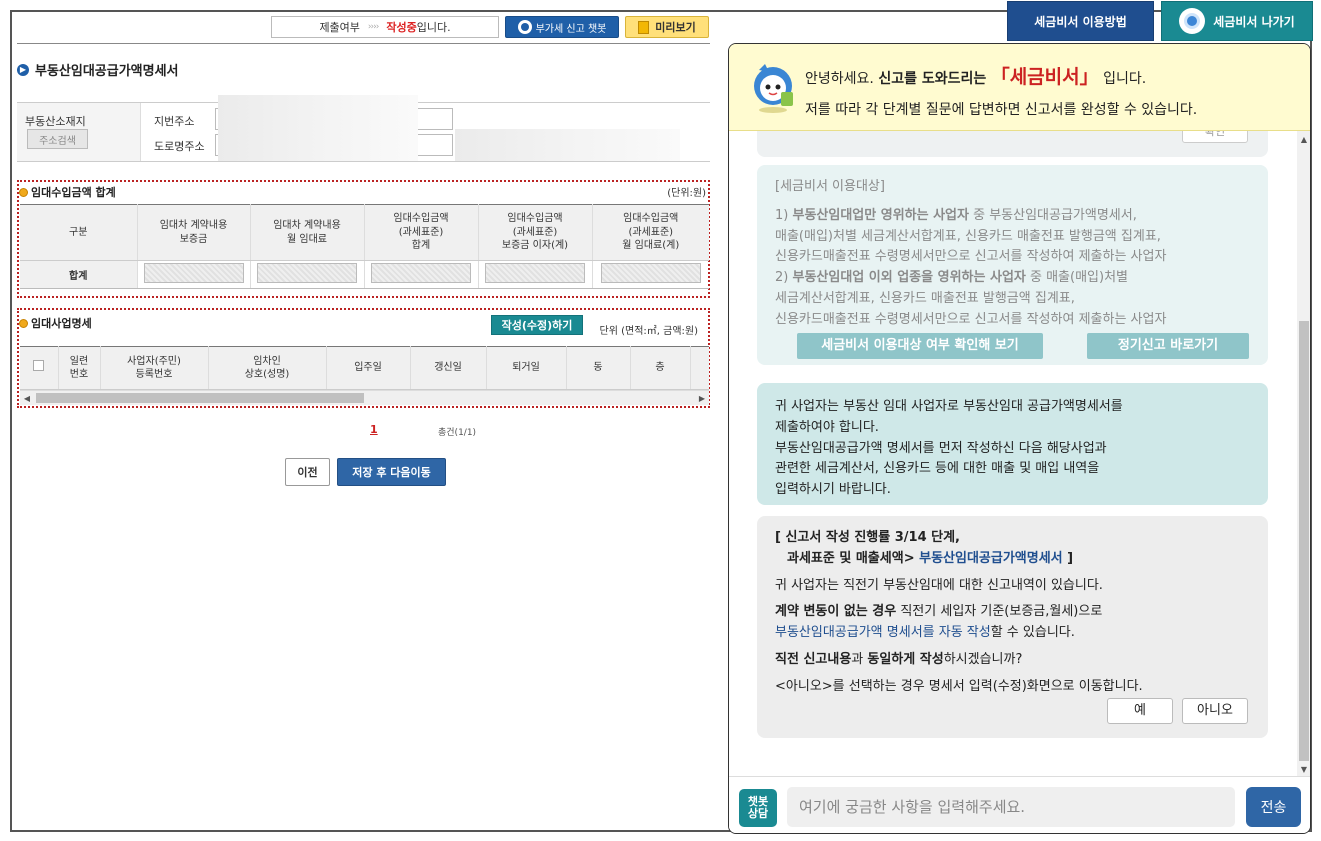 The image size is (1321, 841). Describe the element at coordinates (1125, 79) in the screenshot. I see `greet-end: 입니다.` at that location.